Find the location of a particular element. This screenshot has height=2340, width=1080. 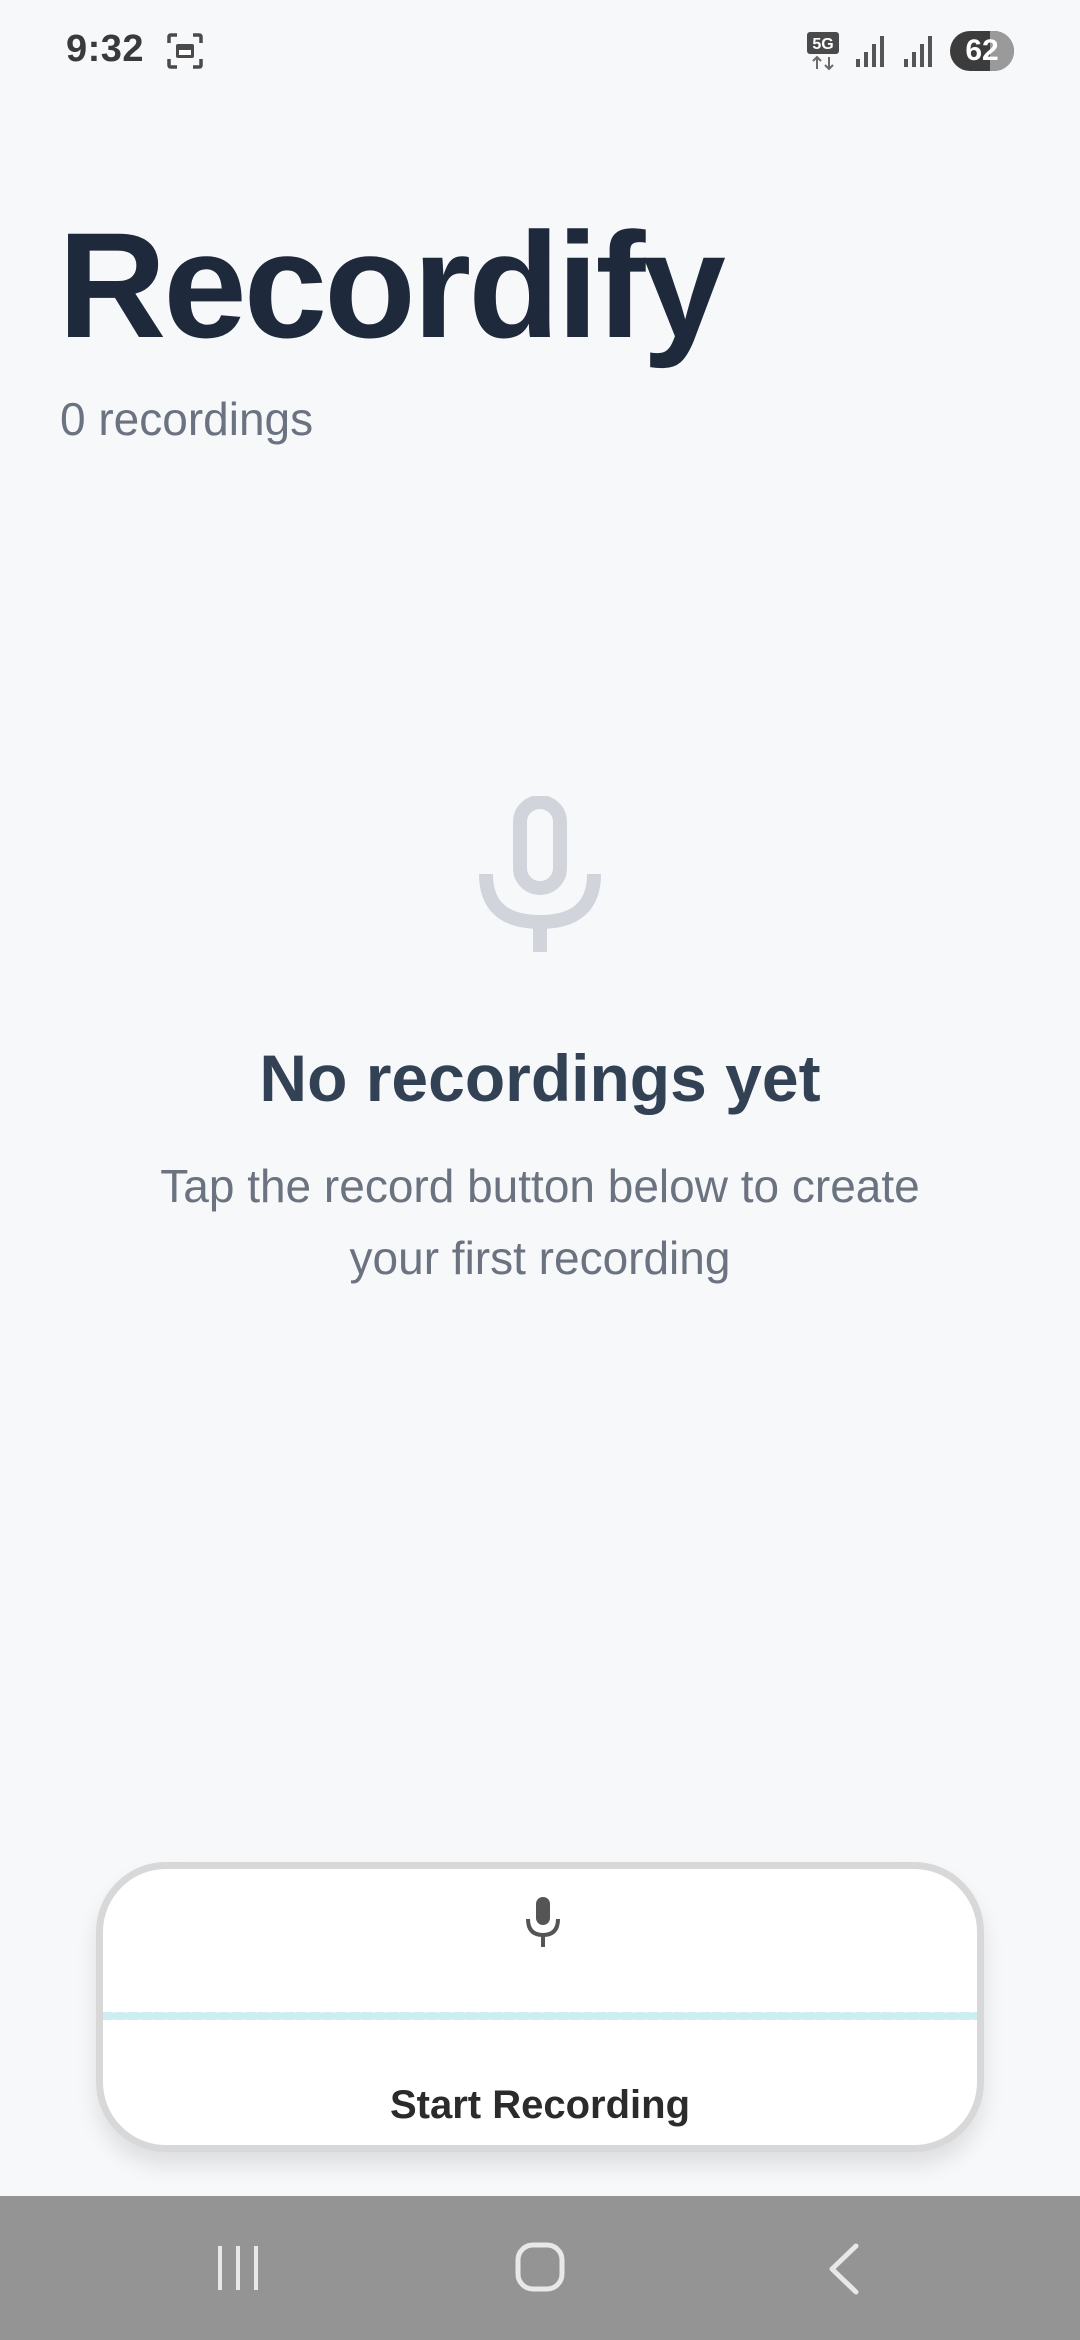

empty-state-title: No recordings yet is located at coordinates (540, 1078).